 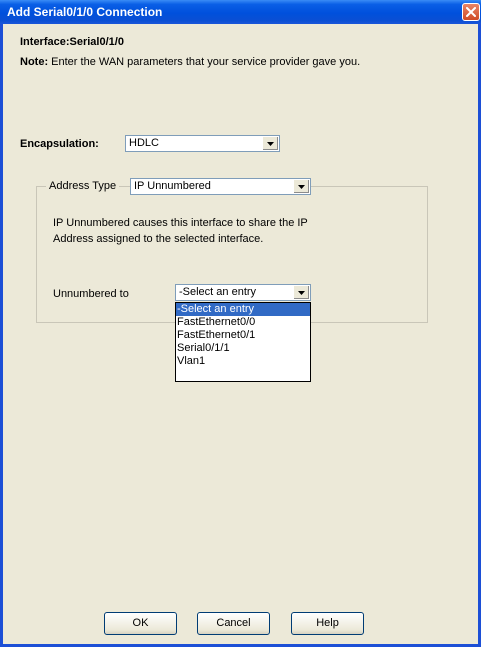 I want to click on note-label: Note:, so click(x=34, y=62).